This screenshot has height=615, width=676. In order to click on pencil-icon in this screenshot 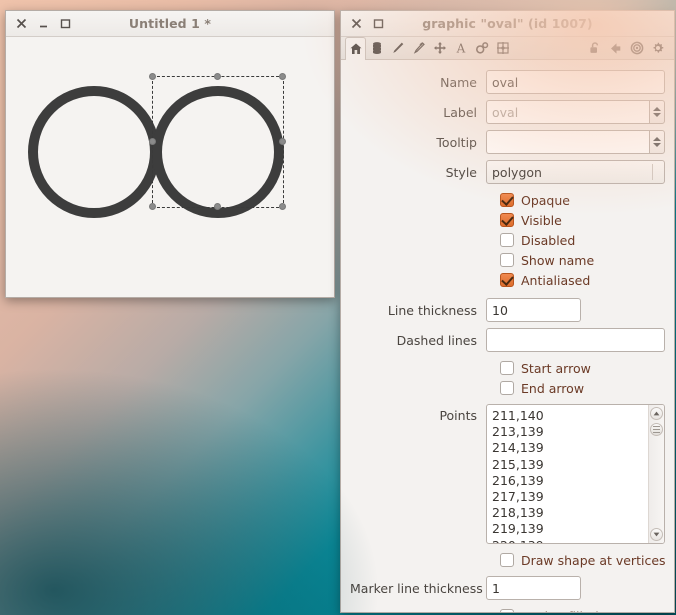, I will do `click(397, 48)`.